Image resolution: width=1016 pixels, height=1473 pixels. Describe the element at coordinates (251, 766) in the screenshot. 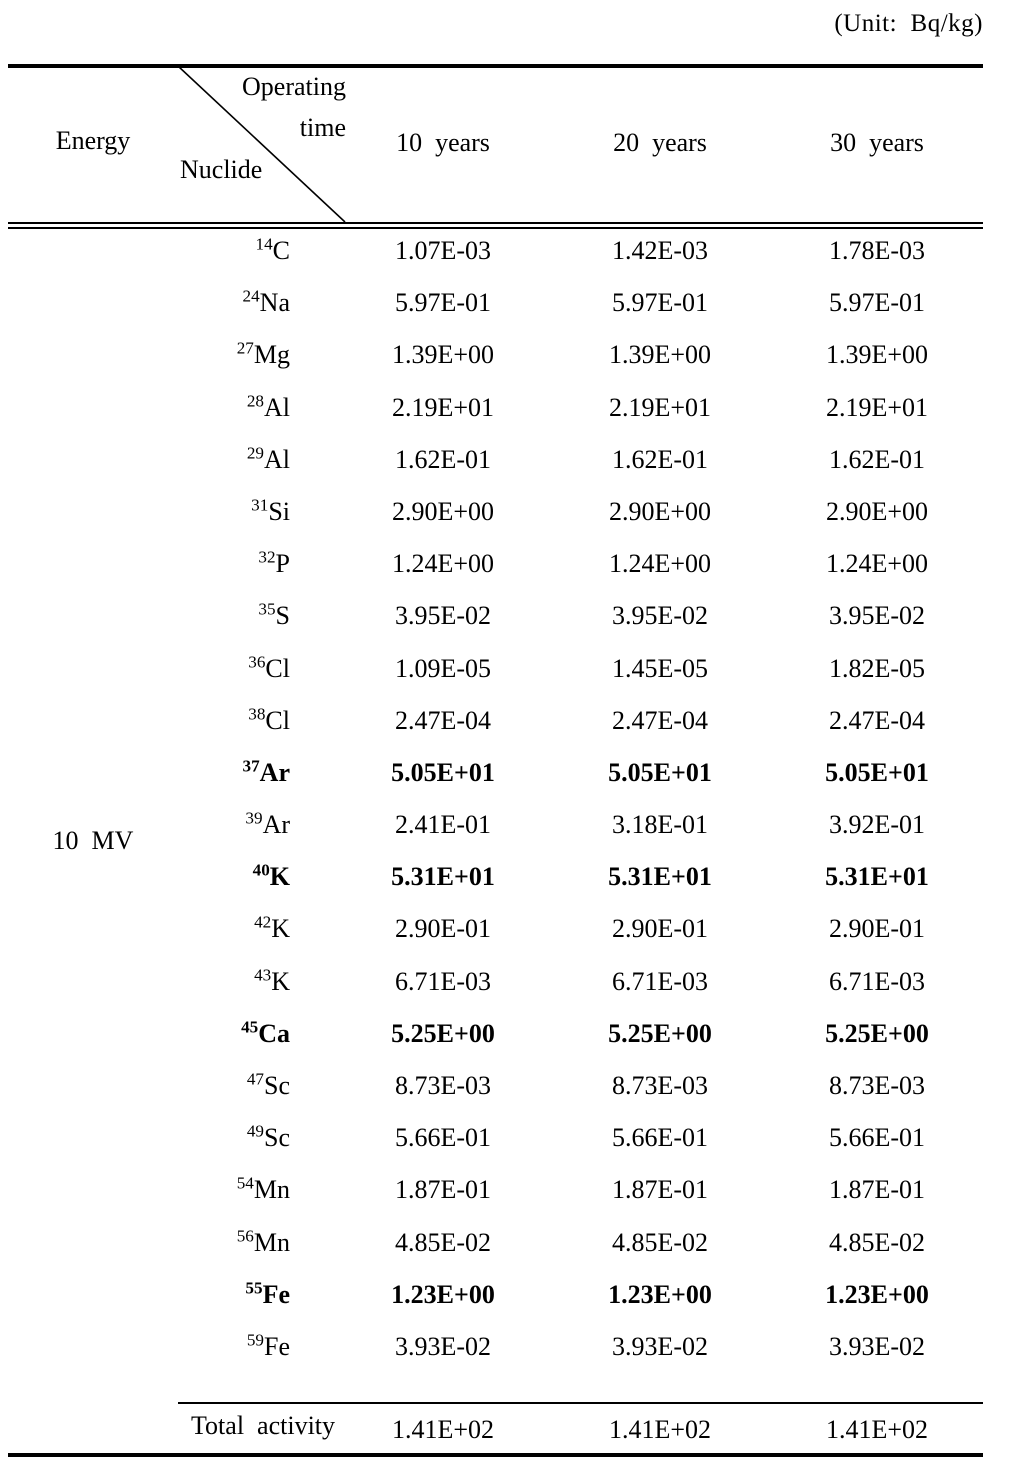

I see `mass-number: 37` at that location.